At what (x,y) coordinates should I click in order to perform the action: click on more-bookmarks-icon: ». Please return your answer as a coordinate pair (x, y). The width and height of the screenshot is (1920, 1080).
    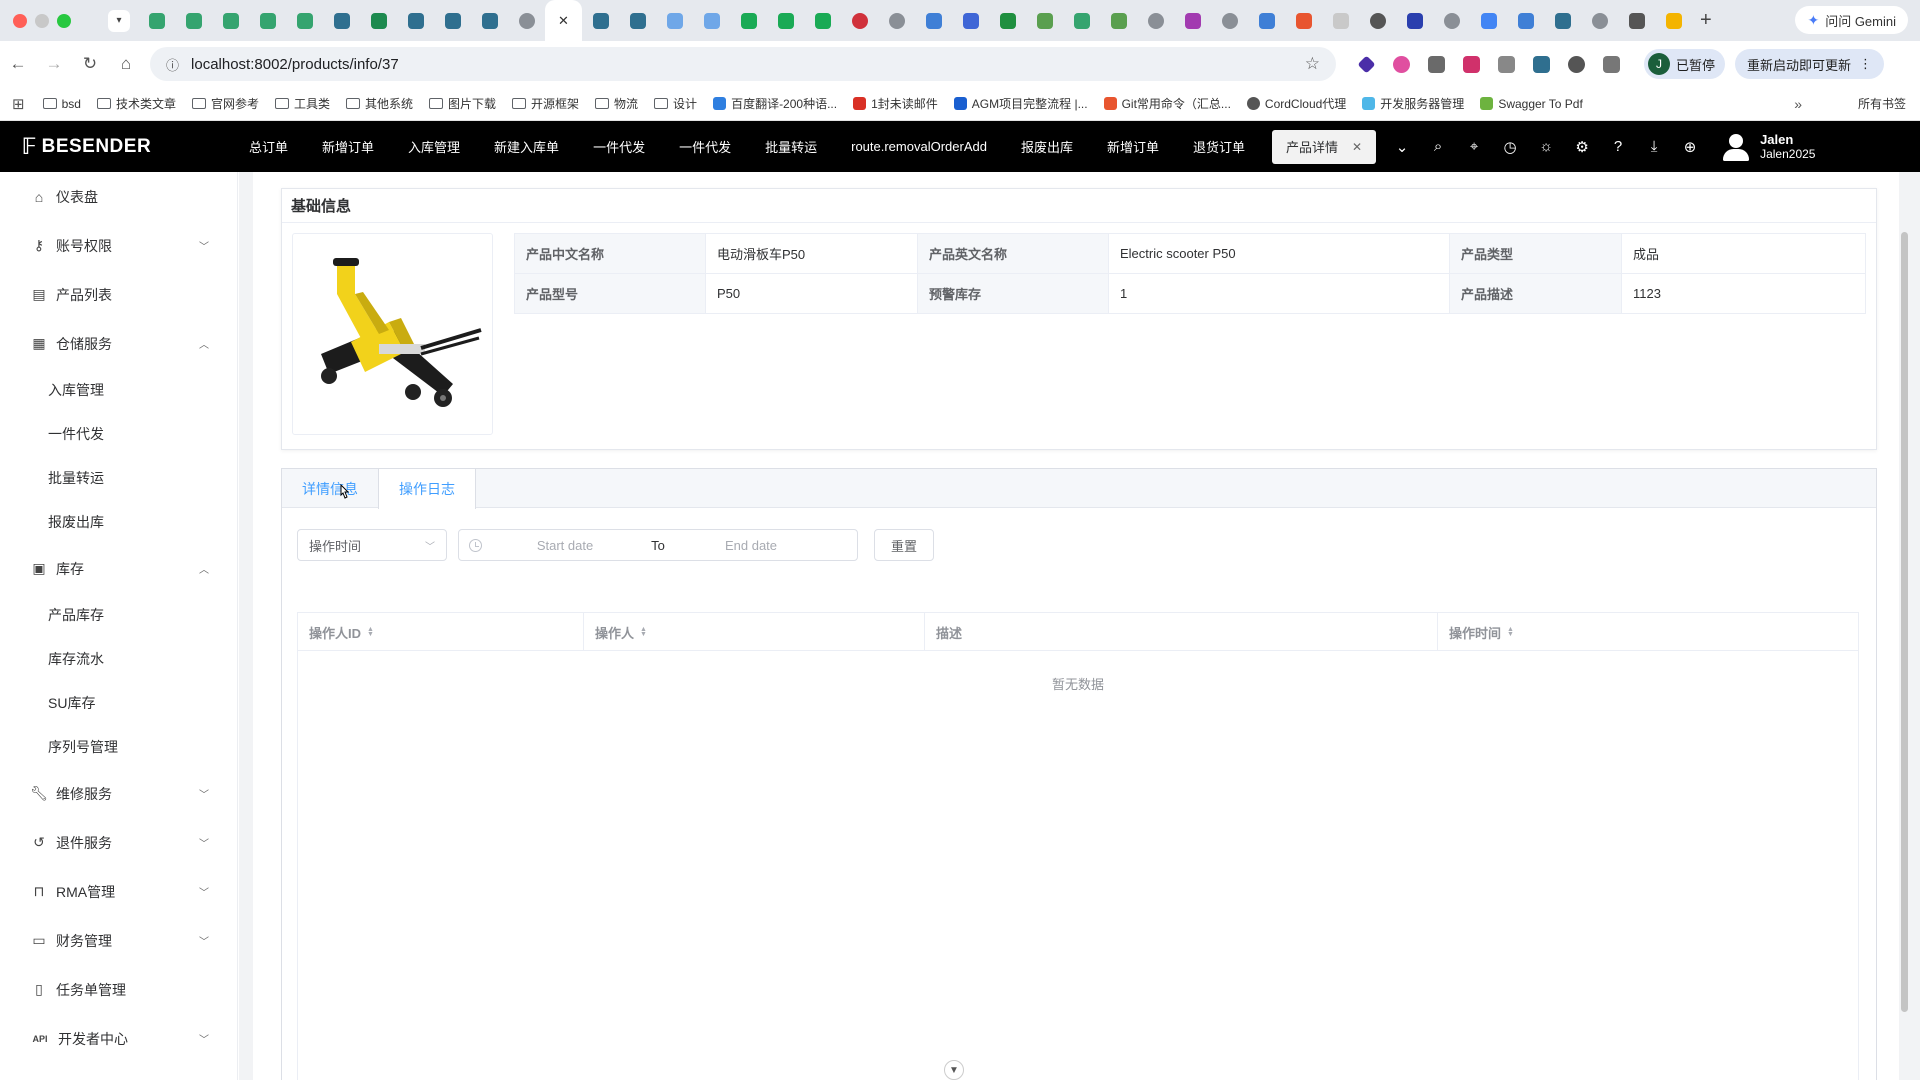
    Looking at the image, I should click on (1798, 104).